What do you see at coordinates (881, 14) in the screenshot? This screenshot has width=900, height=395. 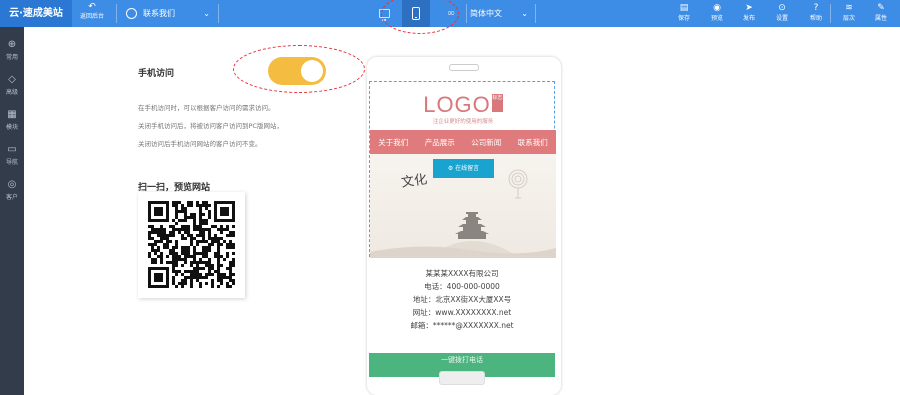 I see `properties-button: ✎ 属性` at bounding box center [881, 14].